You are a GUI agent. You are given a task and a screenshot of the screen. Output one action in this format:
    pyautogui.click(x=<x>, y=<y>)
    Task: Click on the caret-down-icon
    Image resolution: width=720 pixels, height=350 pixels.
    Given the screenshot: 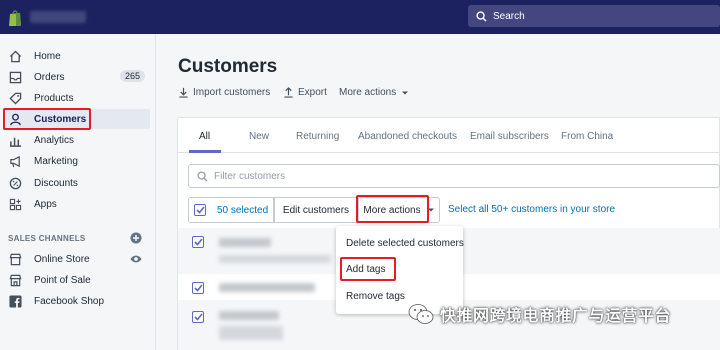 What is the action you would take?
    pyautogui.click(x=405, y=92)
    